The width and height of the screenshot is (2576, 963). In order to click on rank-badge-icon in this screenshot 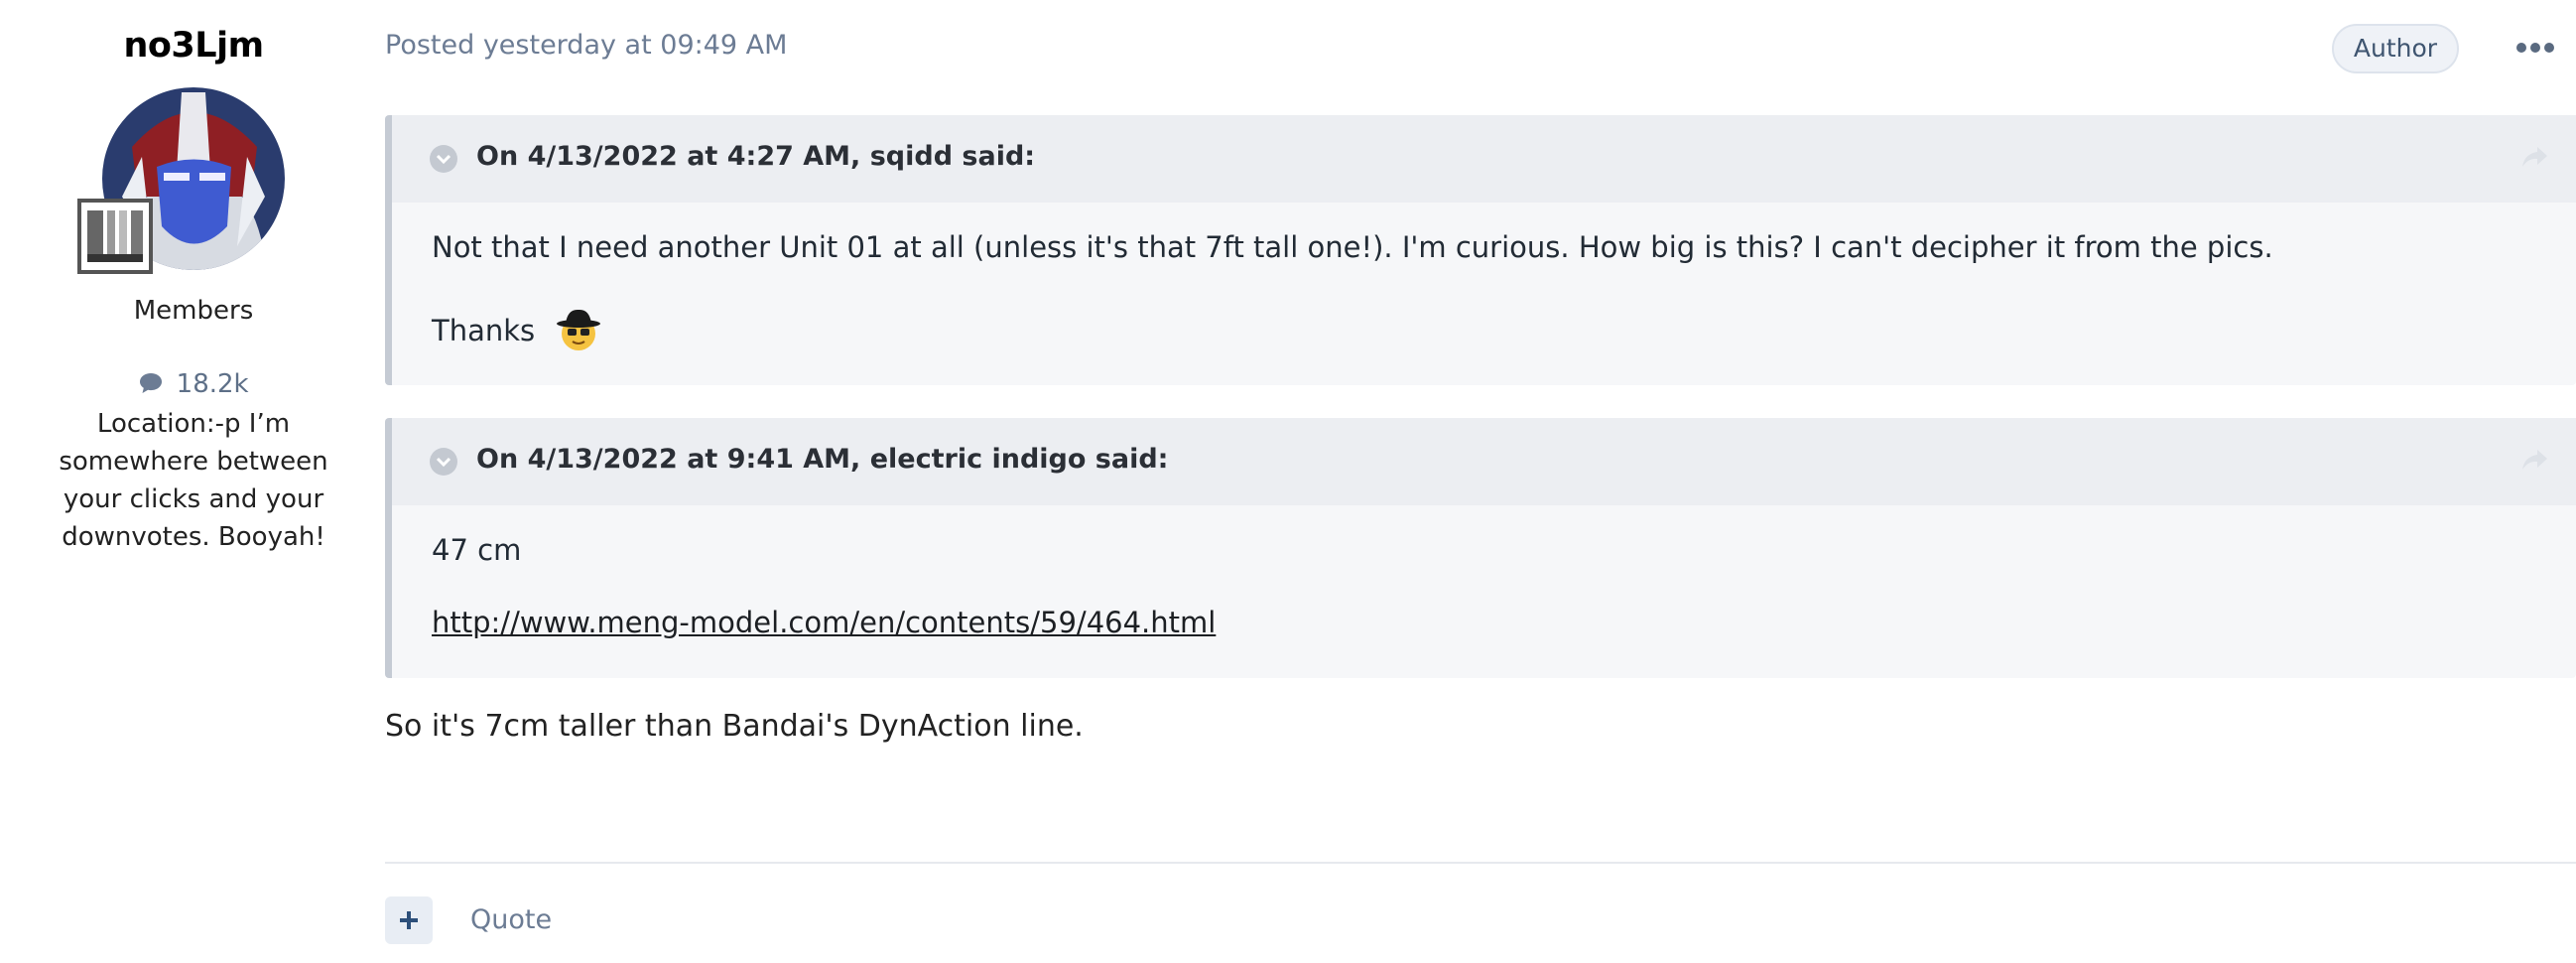, I will do `click(115, 236)`.